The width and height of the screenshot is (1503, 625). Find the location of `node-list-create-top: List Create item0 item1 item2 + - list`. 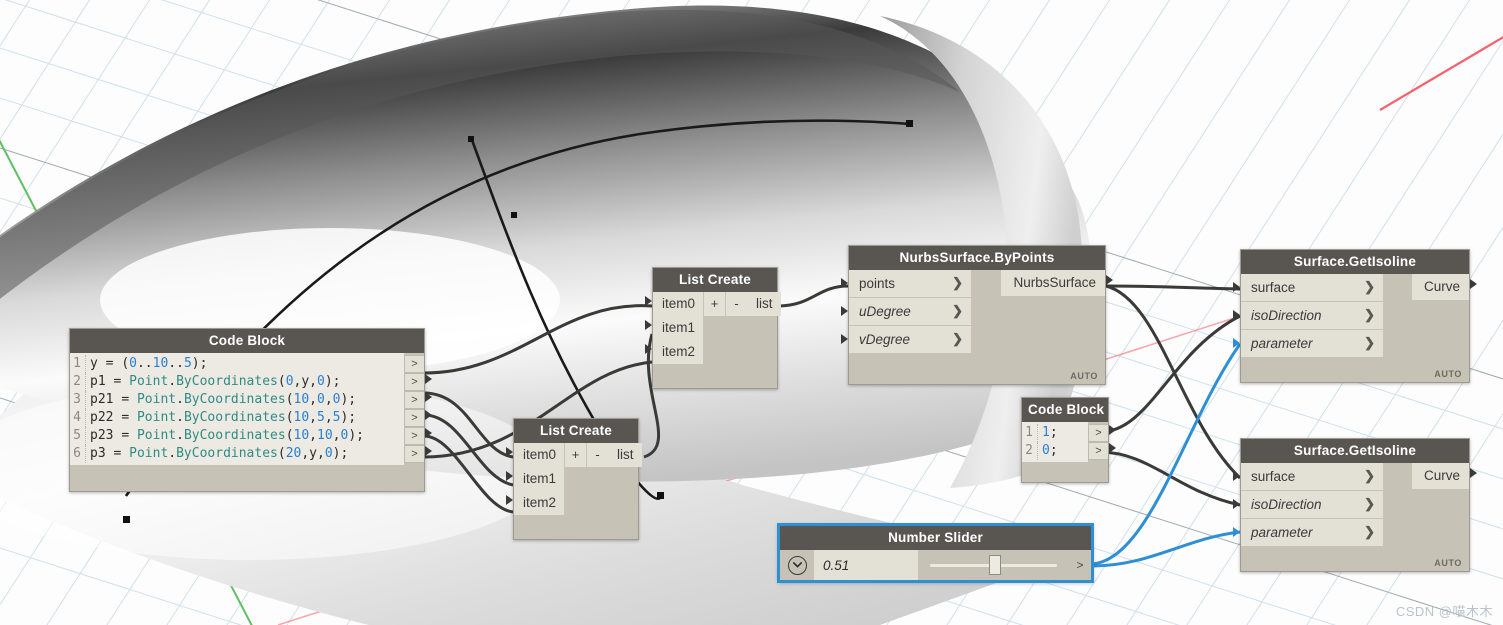

node-list-create-top: List Create item0 item1 item2 + - list is located at coordinates (713, 328).